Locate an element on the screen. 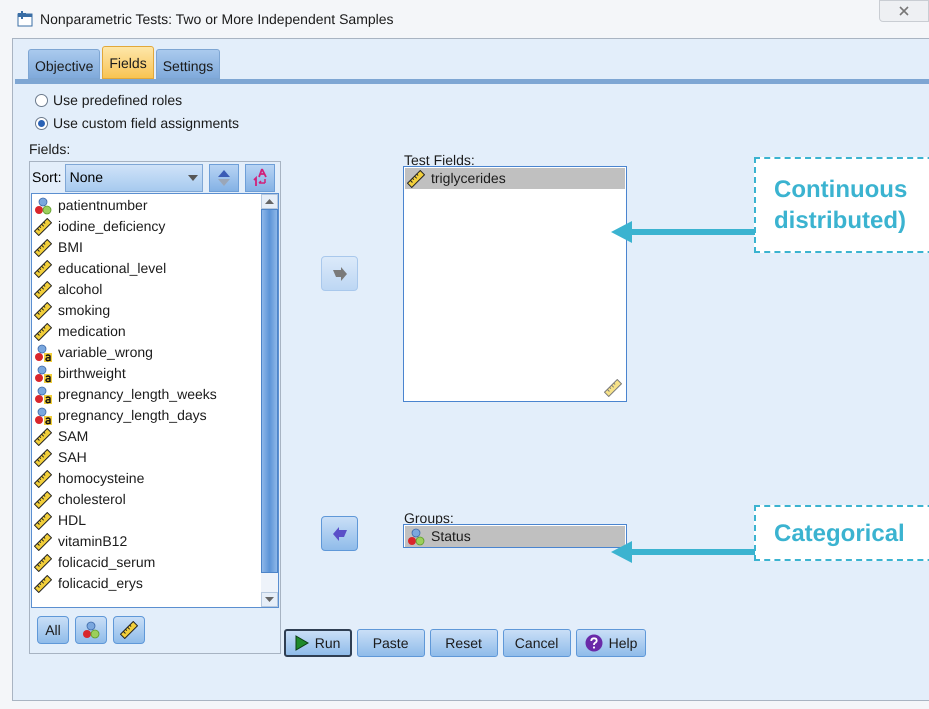 This screenshot has width=929, height=709. scroll-up-icon is located at coordinates (269, 201).